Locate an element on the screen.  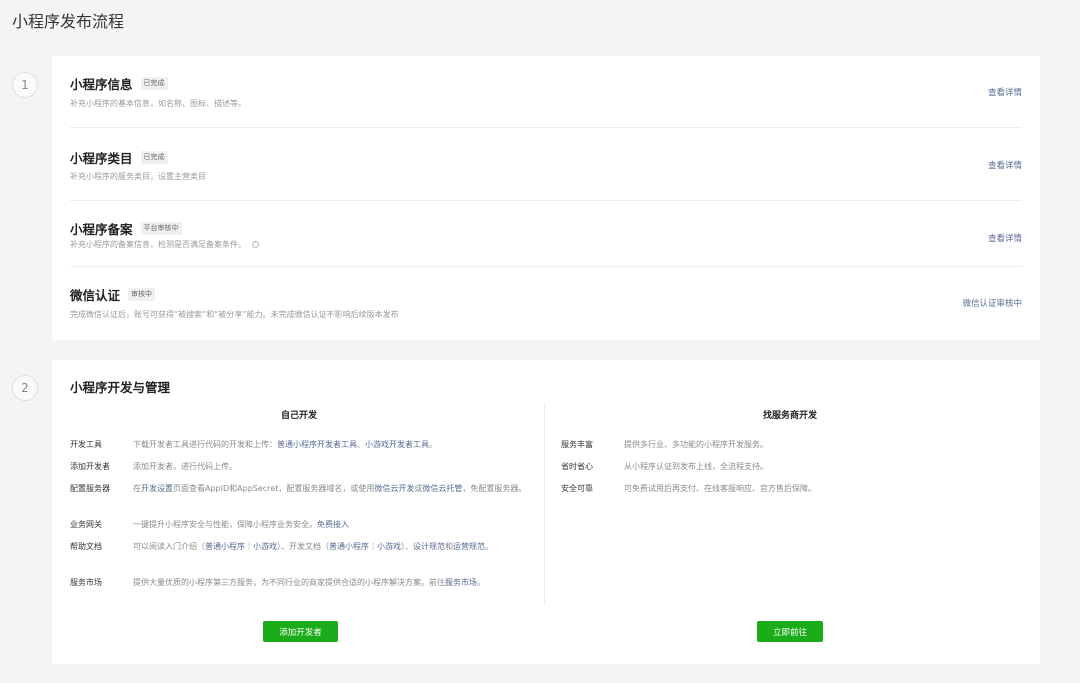
cloud-hosting-link: 微信云托管 is located at coordinates (442, 488).